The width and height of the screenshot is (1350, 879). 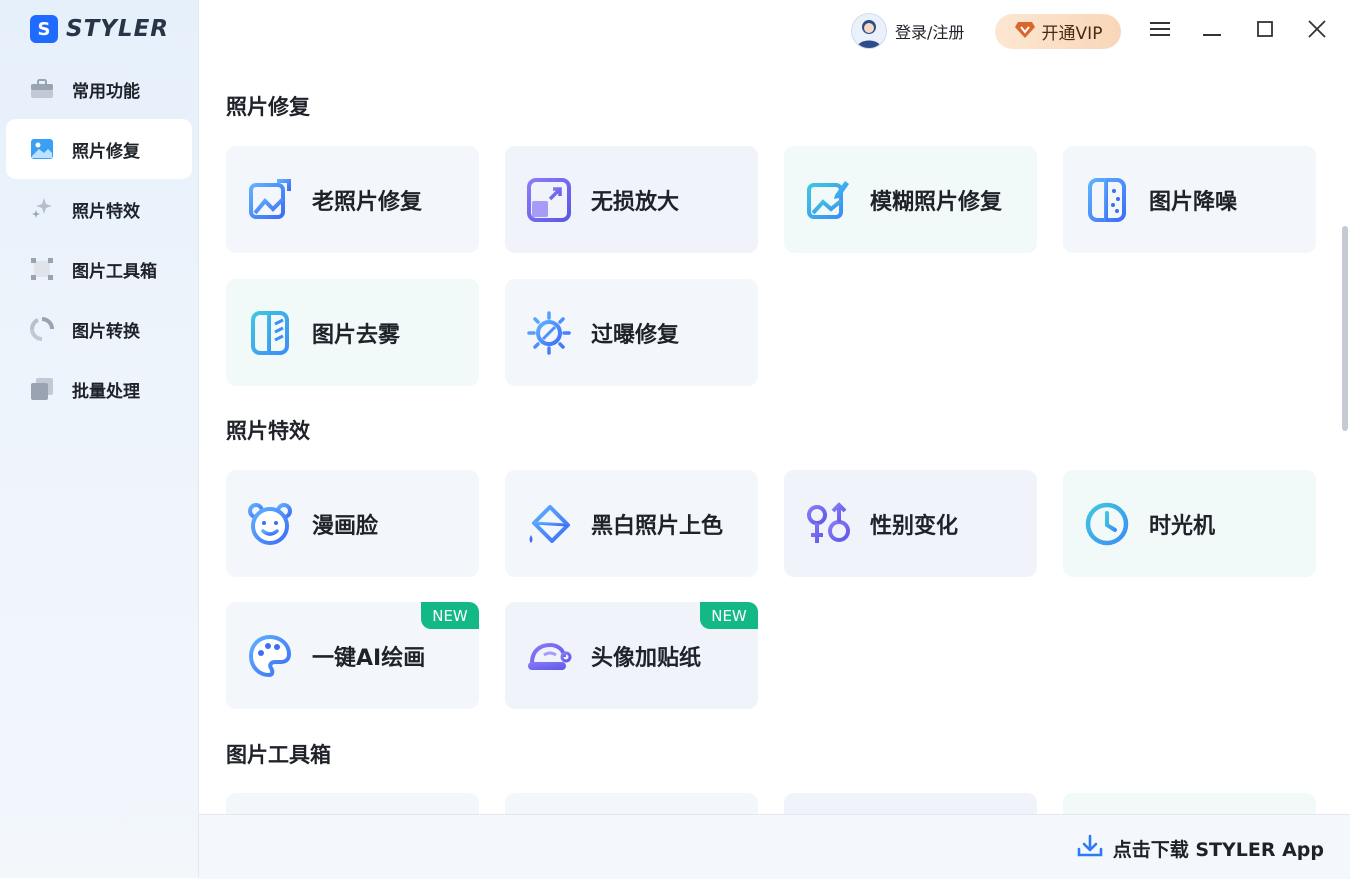 I want to click on maximize-button, so click(x=1265, y=31).